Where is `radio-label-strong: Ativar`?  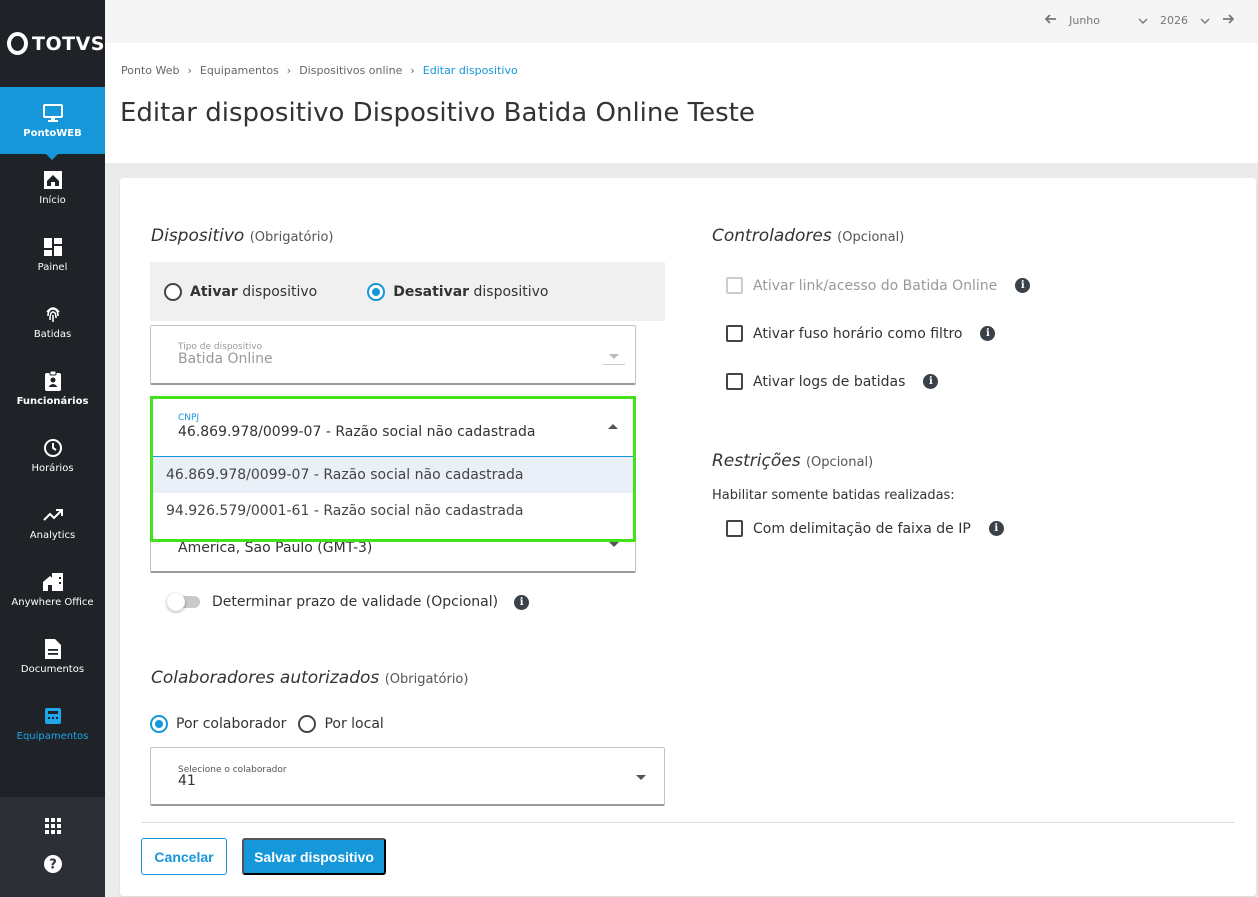 radio-label-strong: Ativar is located at coordinates (214, 291).